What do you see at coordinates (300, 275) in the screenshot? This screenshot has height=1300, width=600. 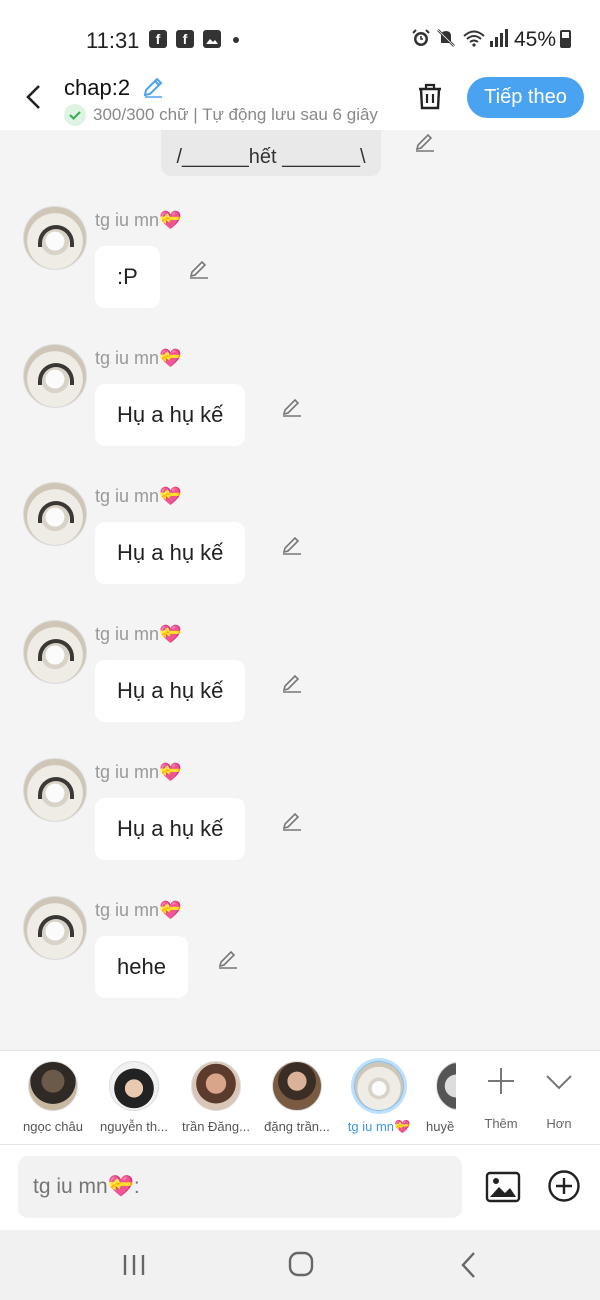 I see `chat-message: tg iu mn💝 :P` at bounding box center [300, 275].